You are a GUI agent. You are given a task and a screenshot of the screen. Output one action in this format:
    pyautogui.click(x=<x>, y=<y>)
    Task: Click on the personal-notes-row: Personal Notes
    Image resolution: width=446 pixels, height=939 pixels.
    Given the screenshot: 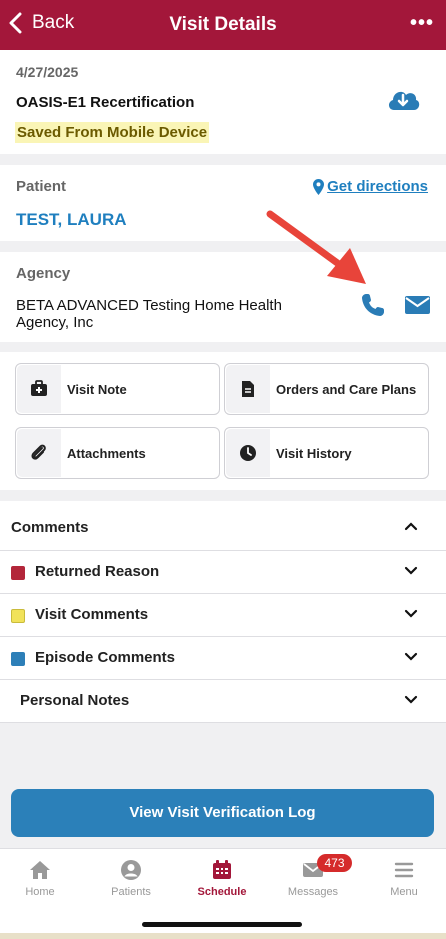 What is the action you would take?
    pyautogui.click(x=223, y=701)
    